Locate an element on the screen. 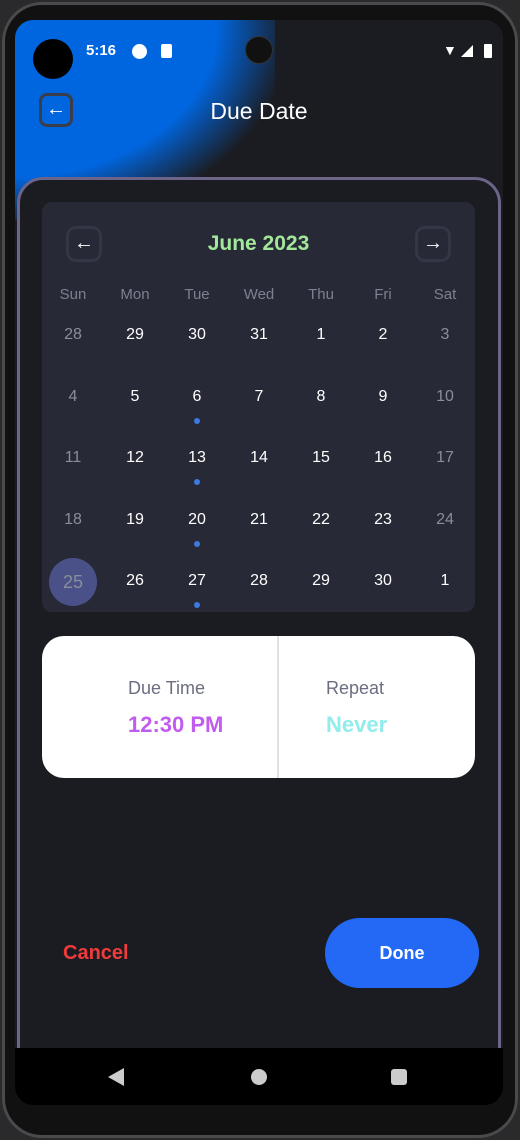  done-button: Done is located at coordinates (402, 953).